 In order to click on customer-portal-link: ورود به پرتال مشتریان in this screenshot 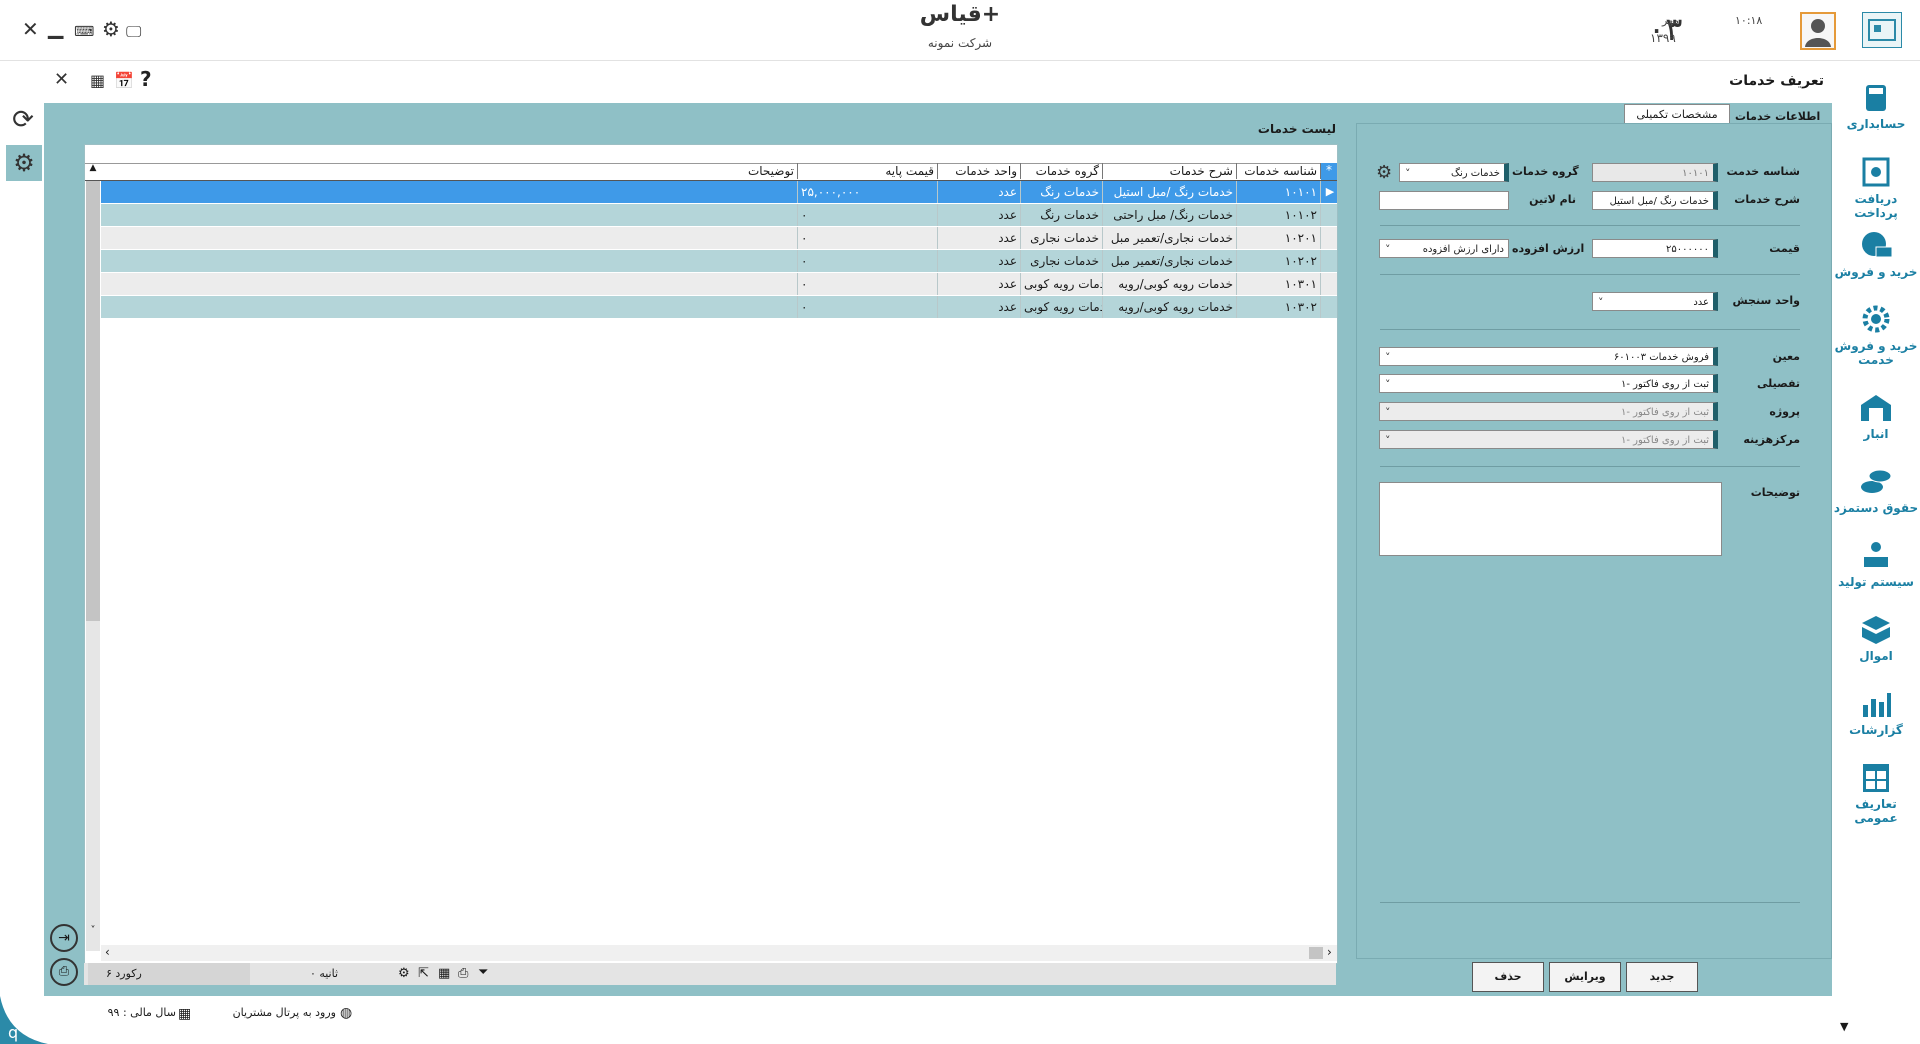, I will do `click(274, 1012)`.